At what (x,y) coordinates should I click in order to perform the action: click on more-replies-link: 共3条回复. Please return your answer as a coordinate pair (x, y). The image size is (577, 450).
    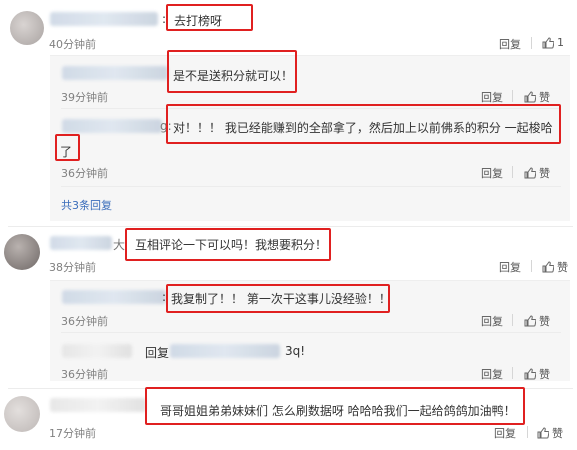
    Looking at the image, I should click on (86, 205).